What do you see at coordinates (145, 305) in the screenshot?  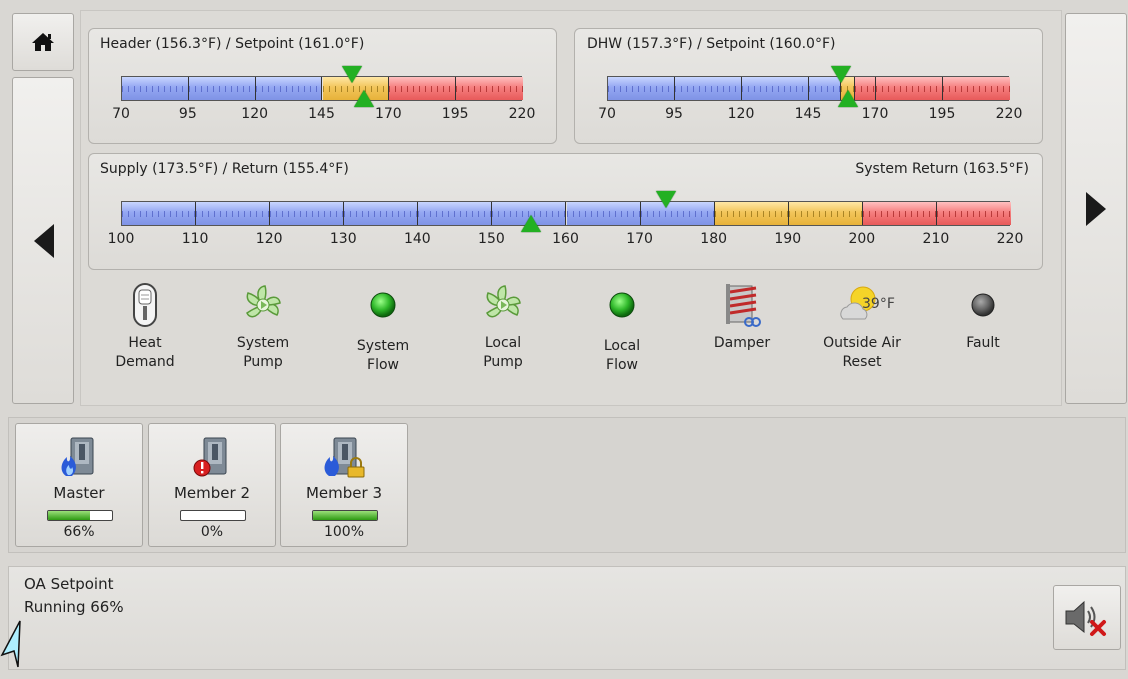 I see `switch-icon` at bounding box center [145, 305].